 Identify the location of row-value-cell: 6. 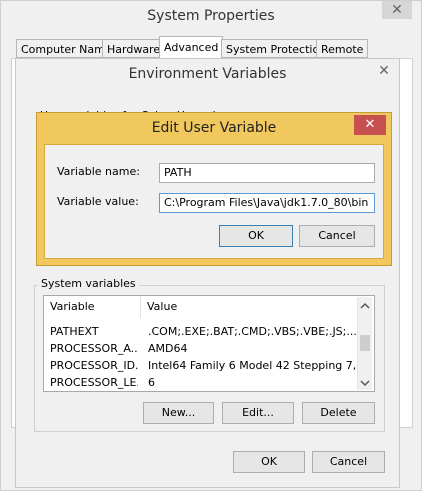
(151, 382).